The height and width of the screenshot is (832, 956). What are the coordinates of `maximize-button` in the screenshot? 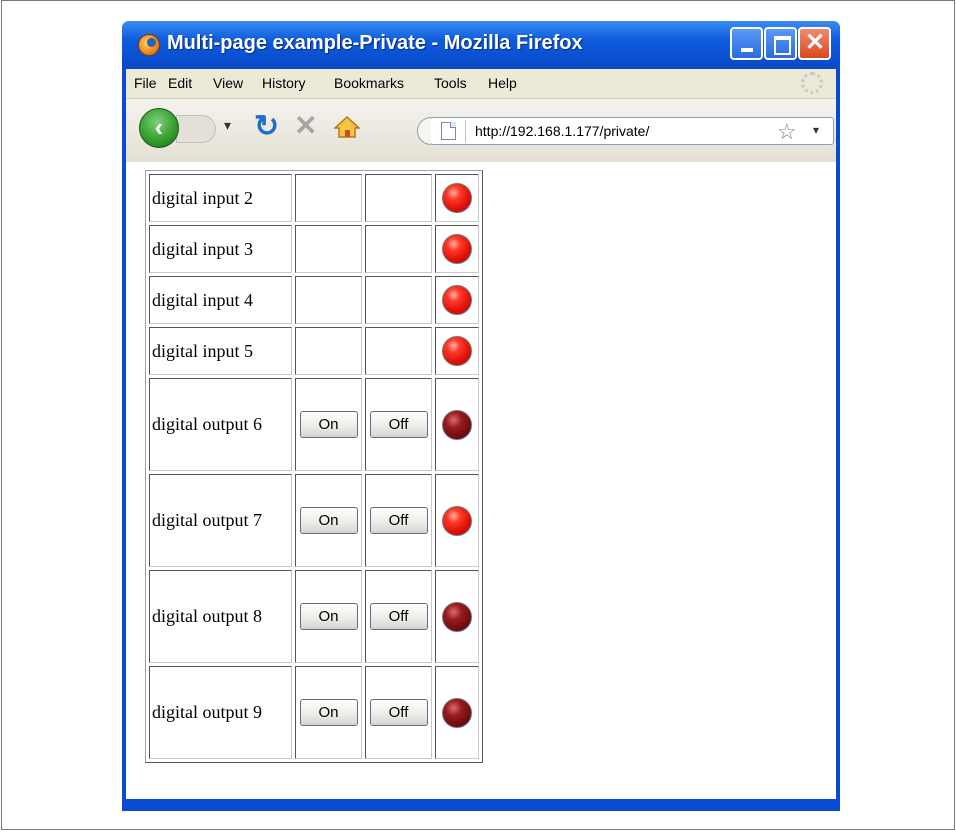 It's located at (780, 43).